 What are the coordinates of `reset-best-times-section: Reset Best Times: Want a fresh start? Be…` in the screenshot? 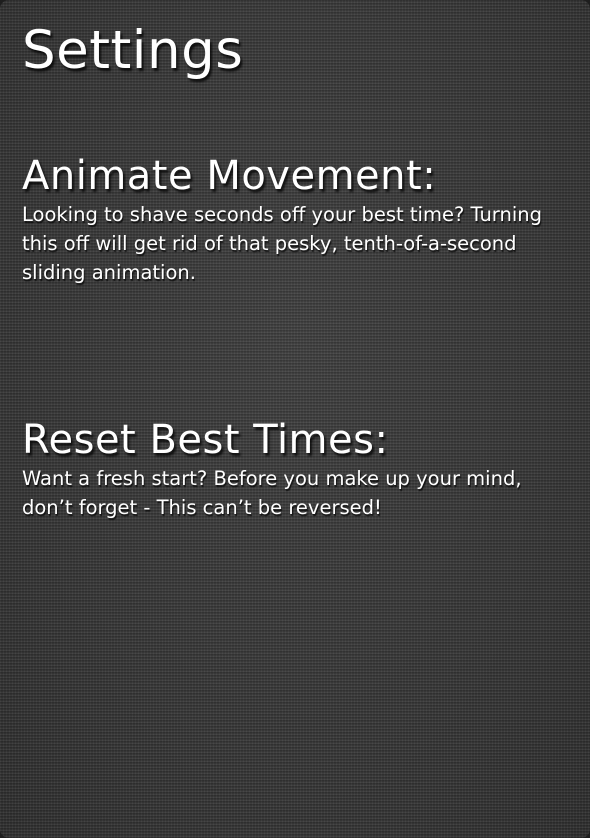 It's located at (297, 470).